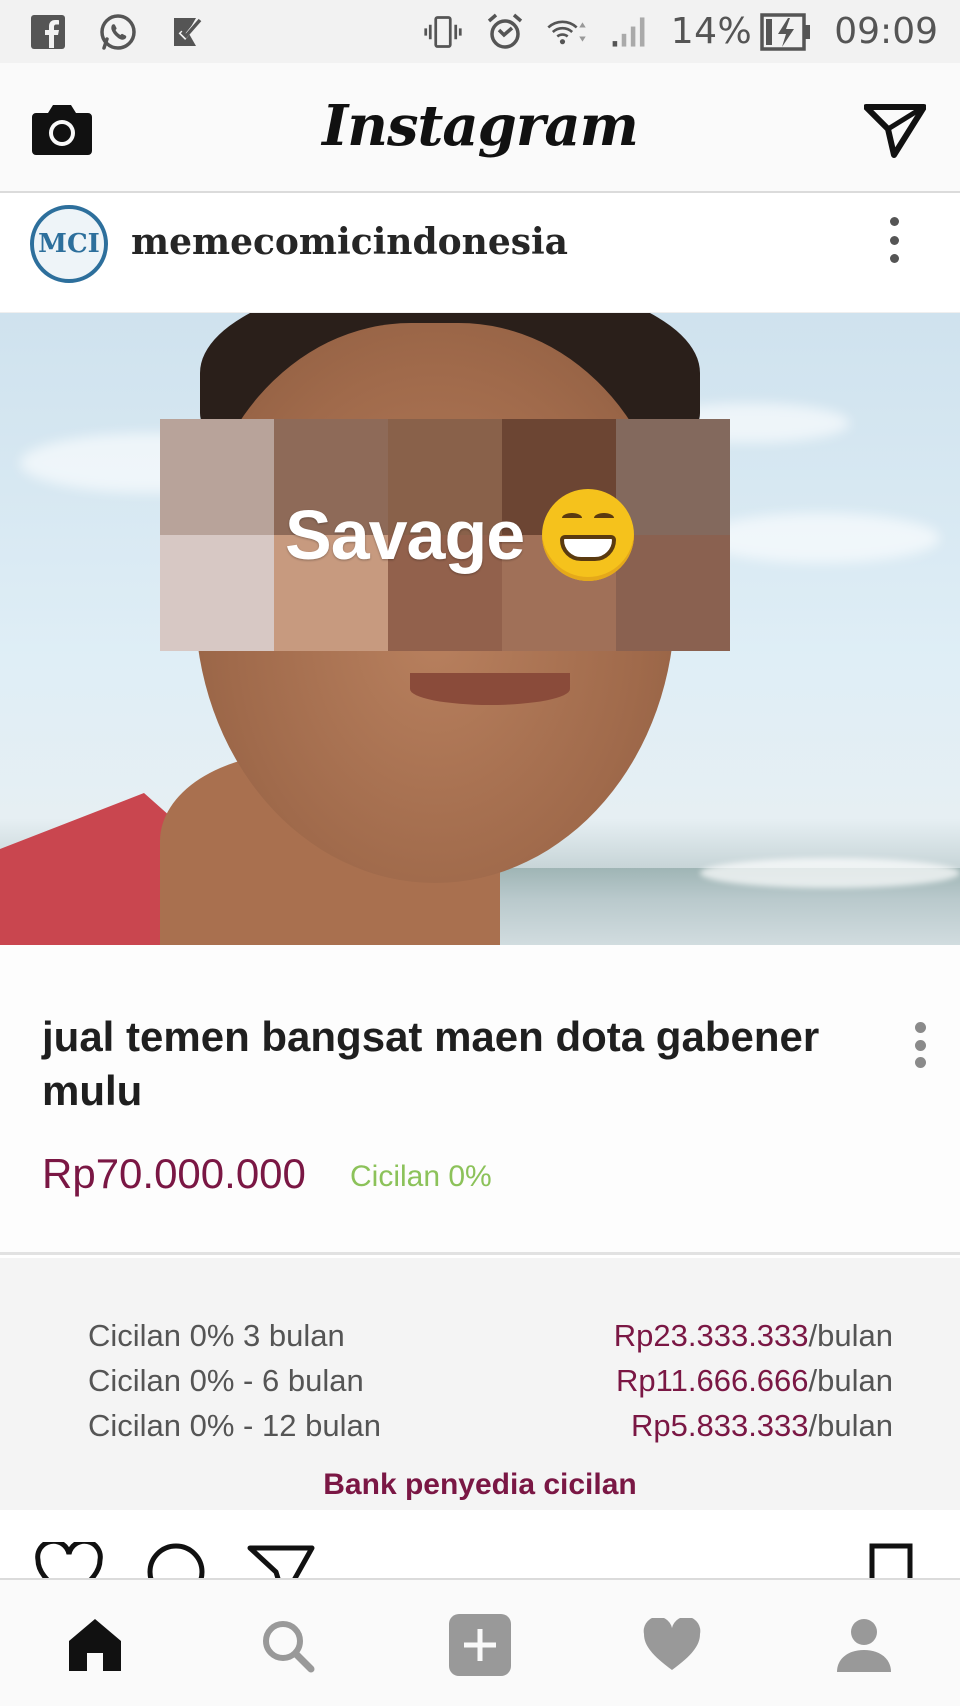 Image resolution: width=960 pixels, height=1706 pixels. What do you see at coordinates (69, 1559) in the screenshot?
I see `heart-icon` at bounding box center [69, 1559].